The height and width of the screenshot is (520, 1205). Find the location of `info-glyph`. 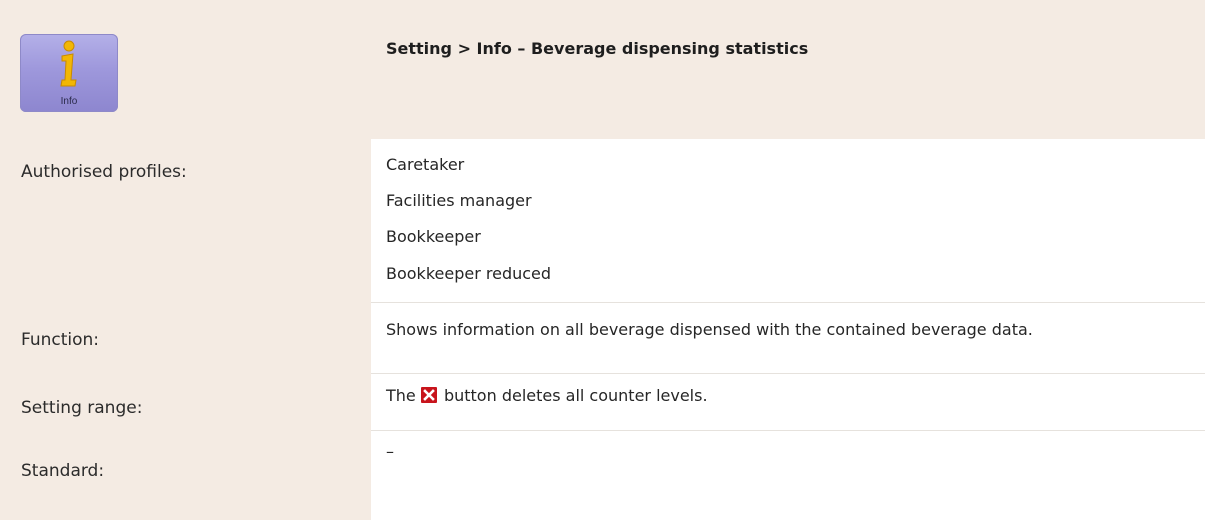

info-glyph is located at coordinates (68, 63).